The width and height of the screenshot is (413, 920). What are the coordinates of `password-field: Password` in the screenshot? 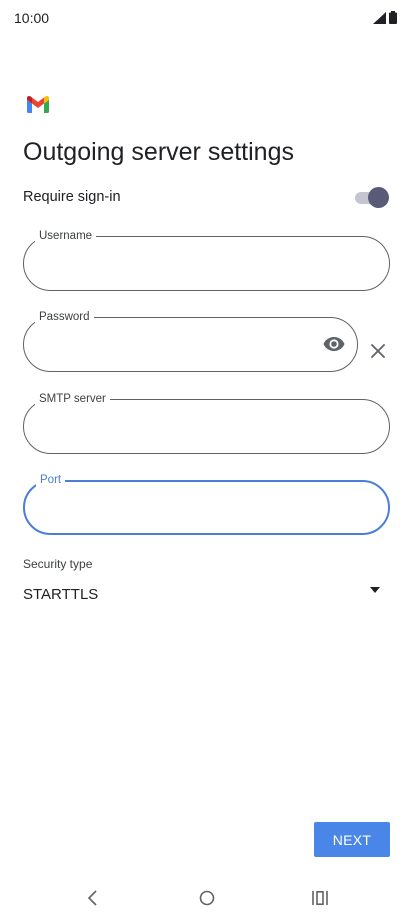 It's located at (190, 340).